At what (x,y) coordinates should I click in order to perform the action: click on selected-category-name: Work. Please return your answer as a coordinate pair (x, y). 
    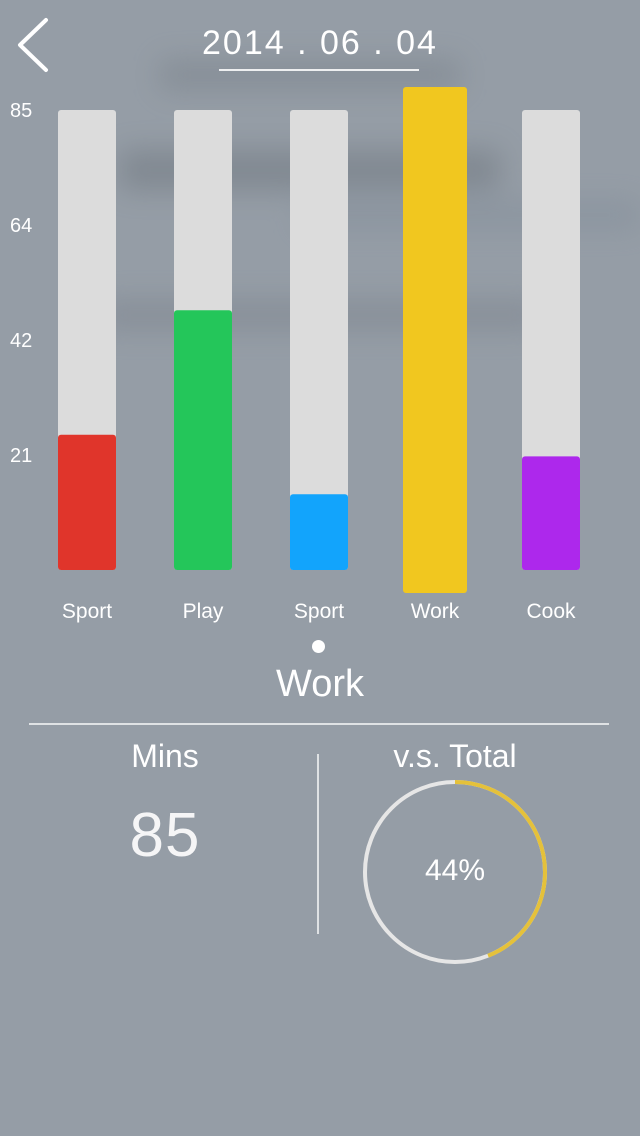
    Looking at the image, I should click on (320, 684).